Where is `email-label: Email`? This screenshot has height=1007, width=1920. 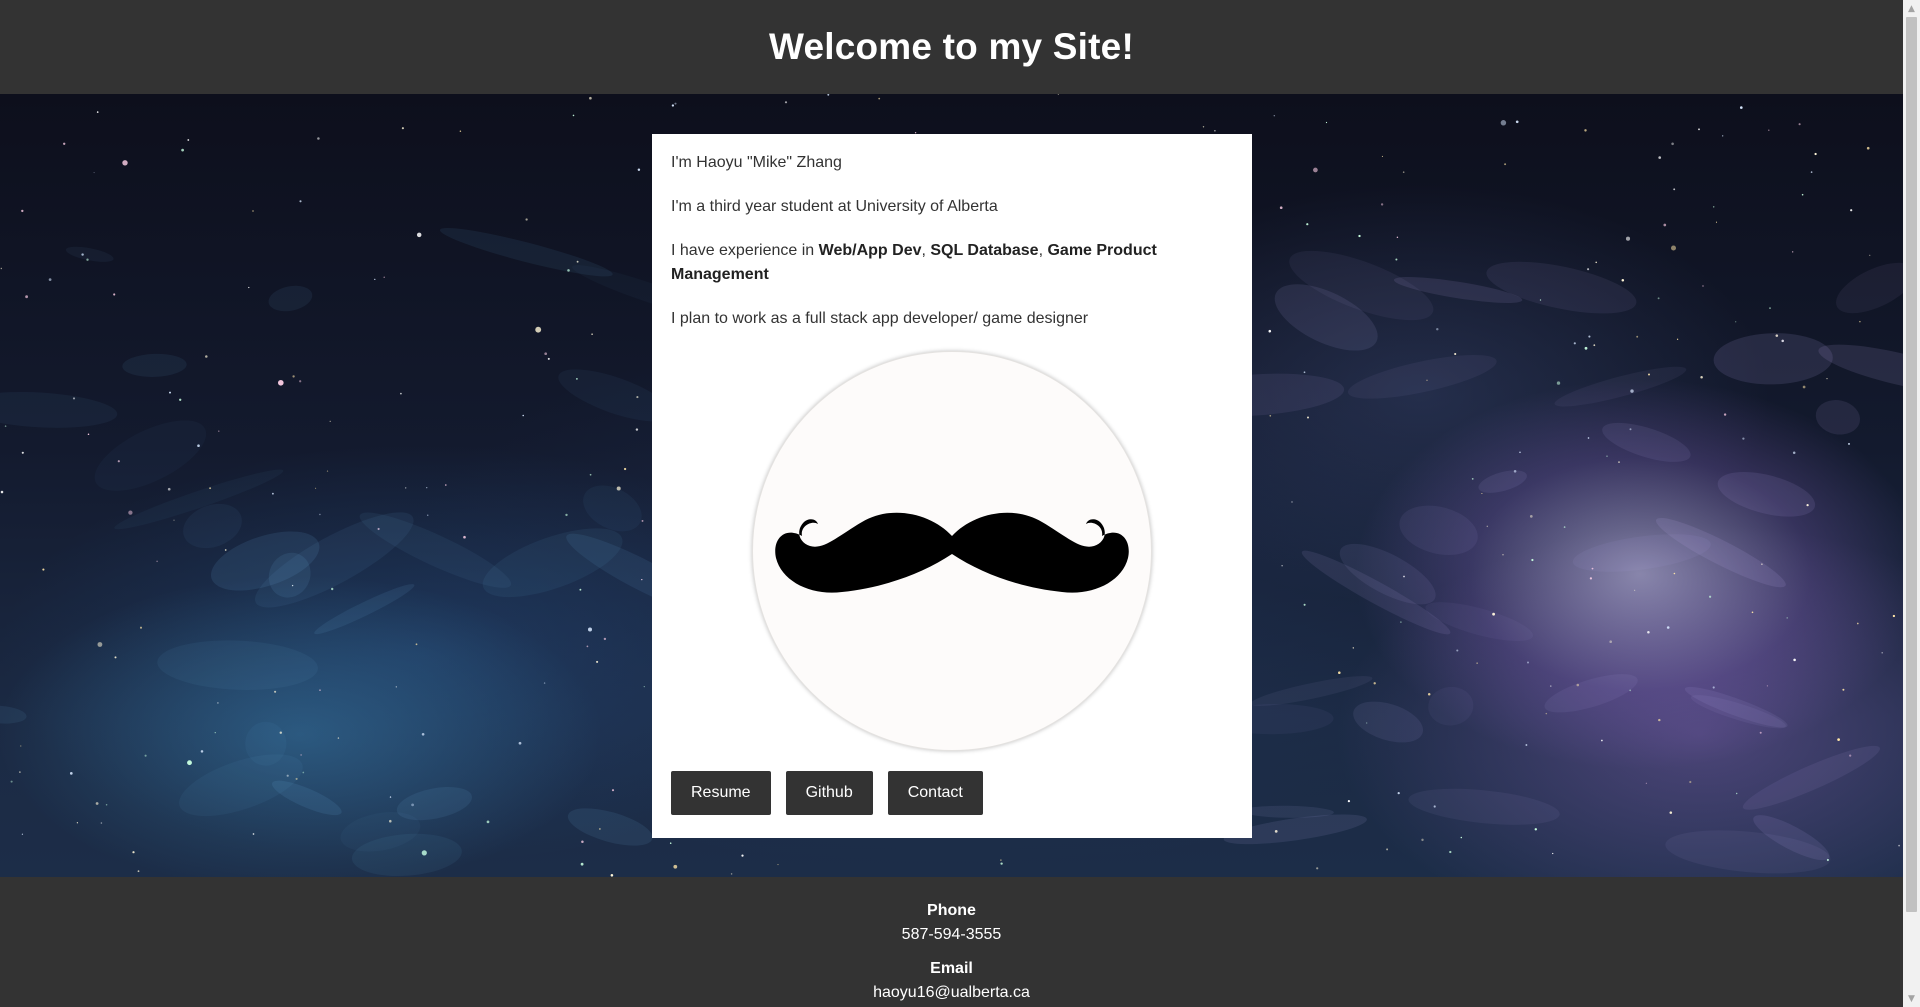 email-label: Email is located at coordinates (951, 968).